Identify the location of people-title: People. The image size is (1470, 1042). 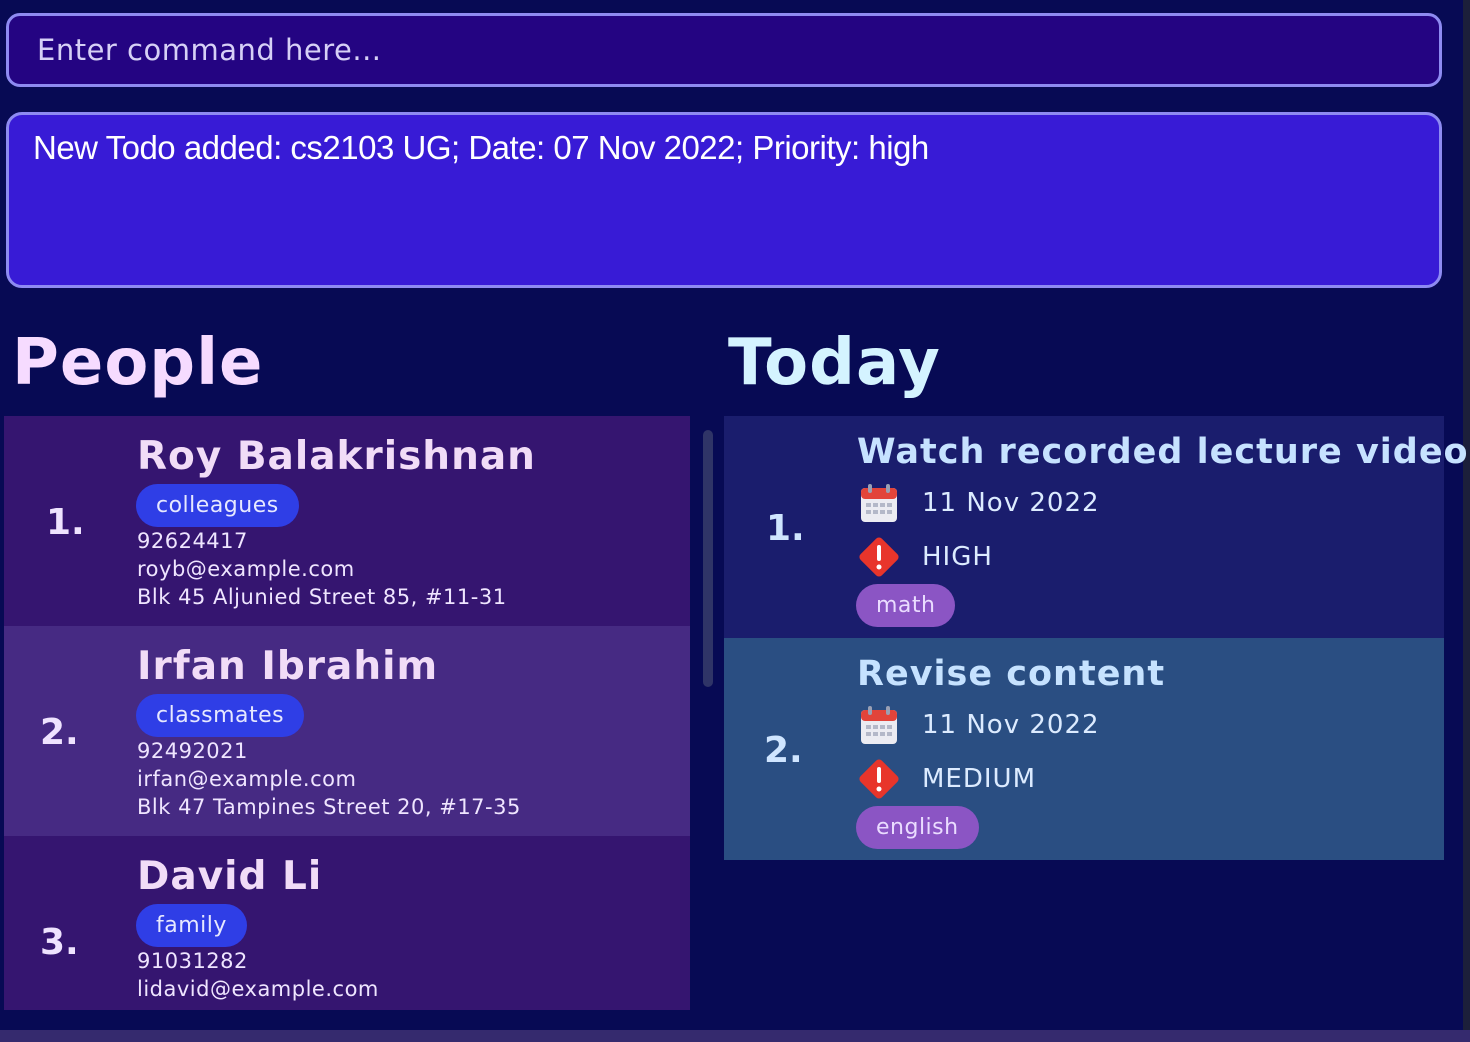
(138, 363).